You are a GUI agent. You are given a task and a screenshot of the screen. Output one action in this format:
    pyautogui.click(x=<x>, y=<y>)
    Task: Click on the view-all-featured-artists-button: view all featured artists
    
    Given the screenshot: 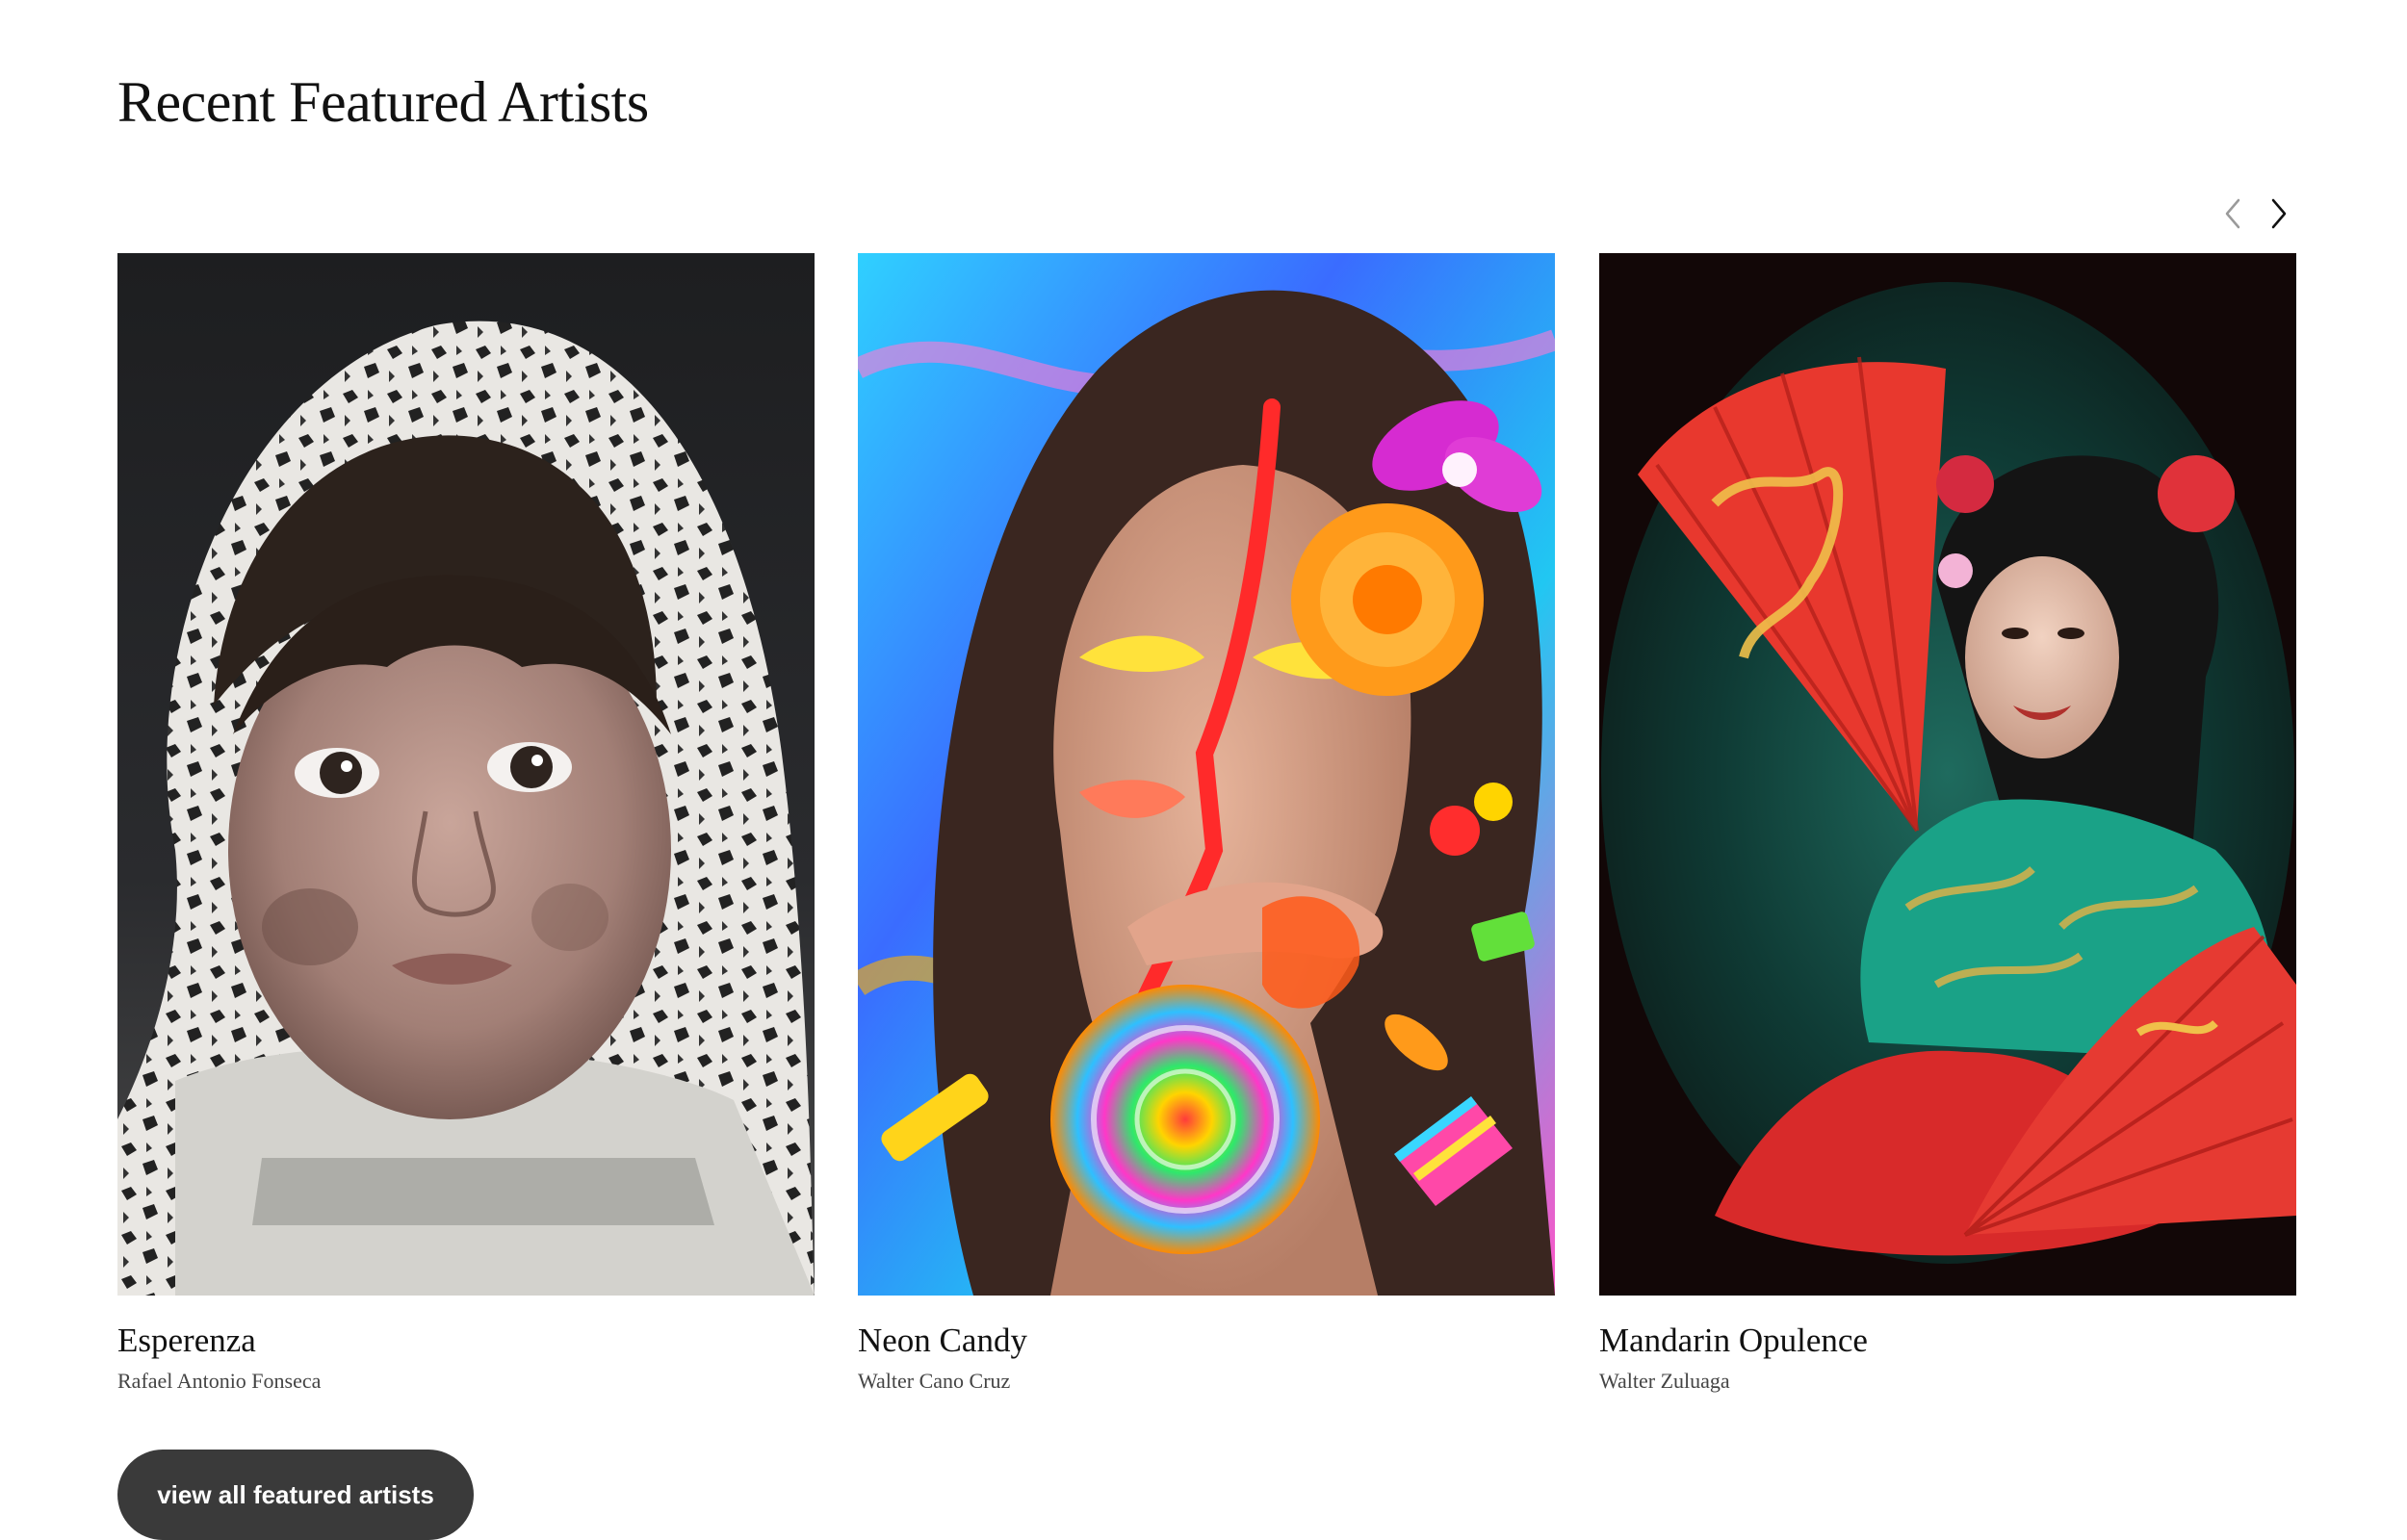 What is the action you would take?
    pyautogui.click(x=295, y=1495)
    